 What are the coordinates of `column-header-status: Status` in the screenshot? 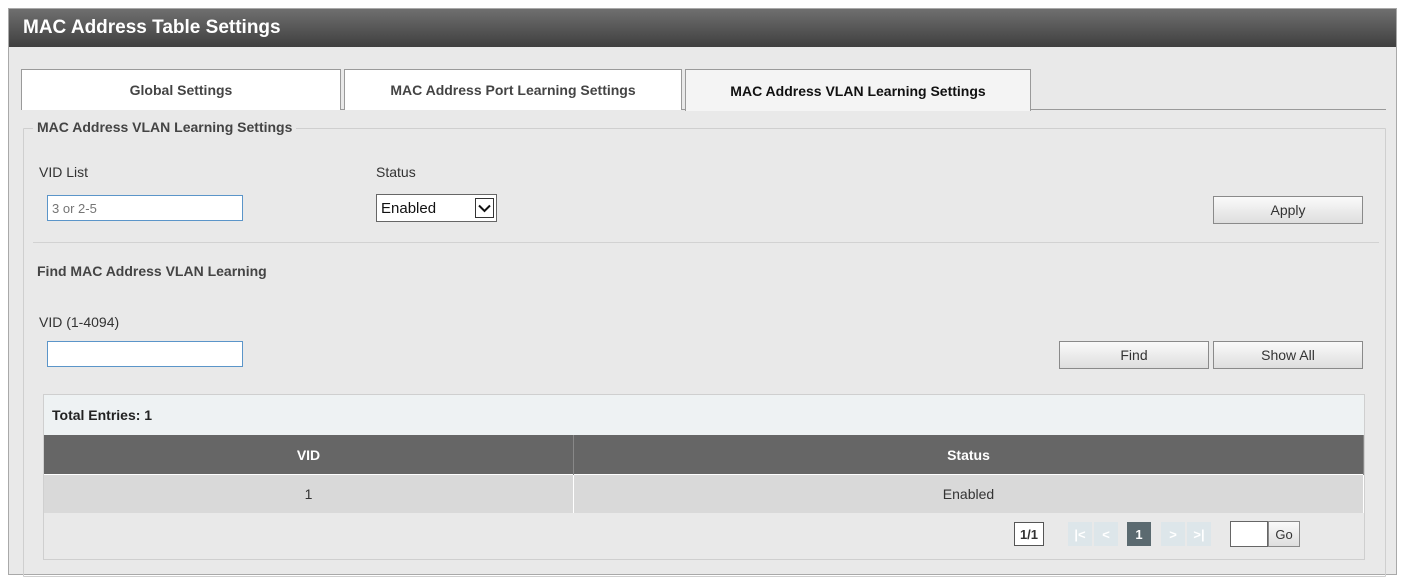 It's located at (968, 455).